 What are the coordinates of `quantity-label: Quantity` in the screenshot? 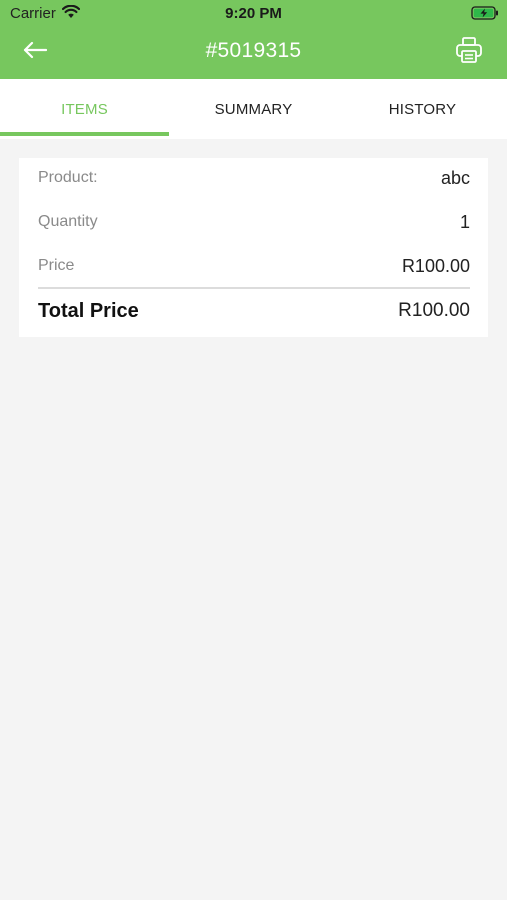 It's located at (68, 221).